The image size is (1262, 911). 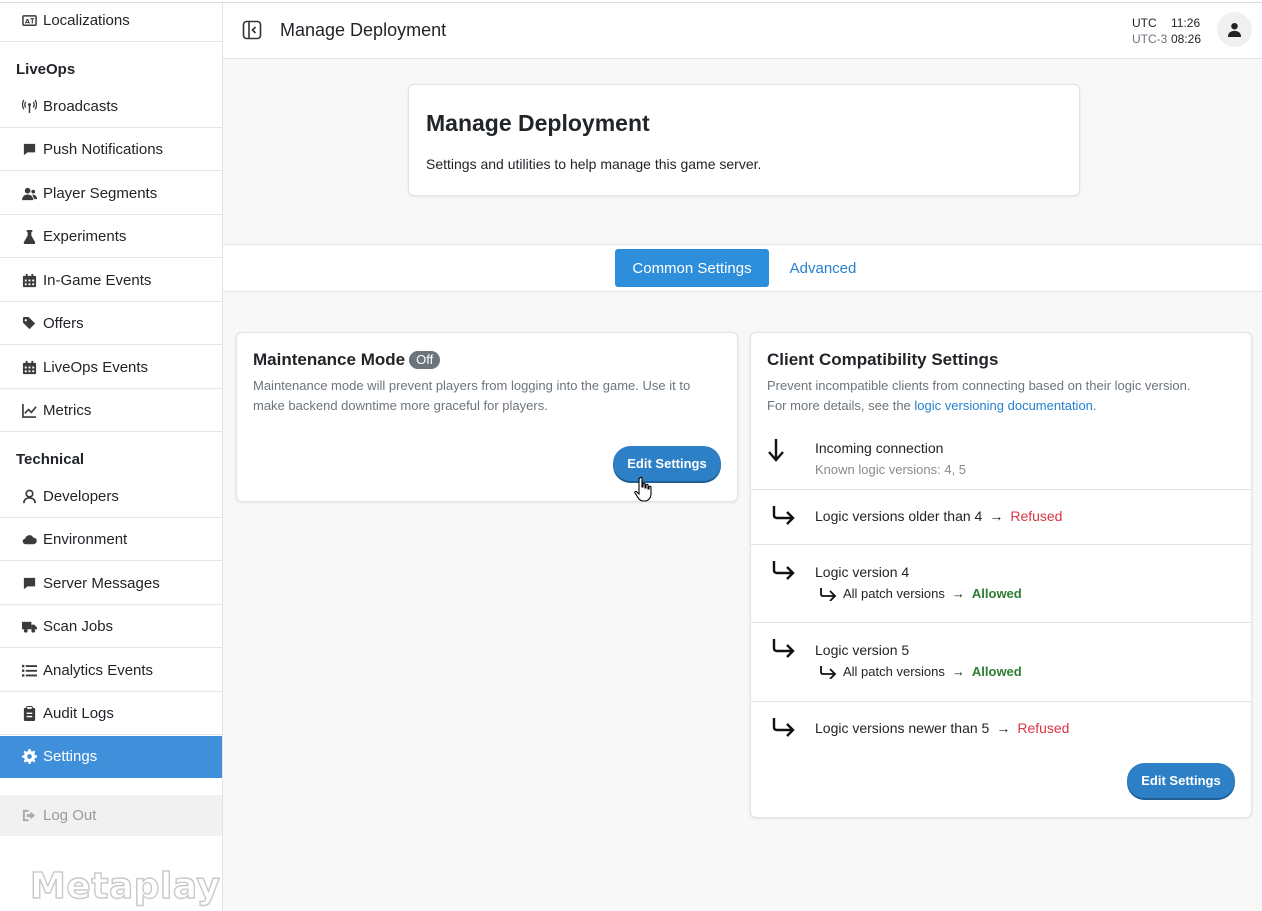 What do you see at coordinates (29, 670) in the screenshot?
I see `list-icon` at bounding box center [29, 670].